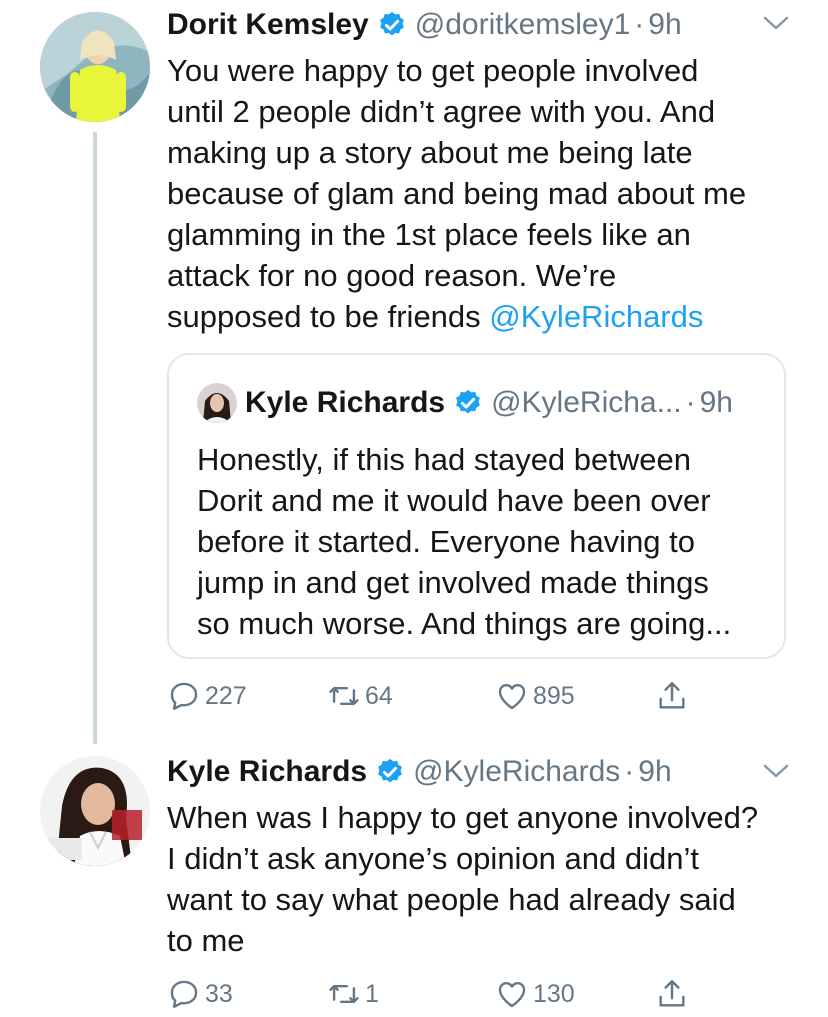  I want to click on quoted-timestamp: 9h, so click(716, 402).